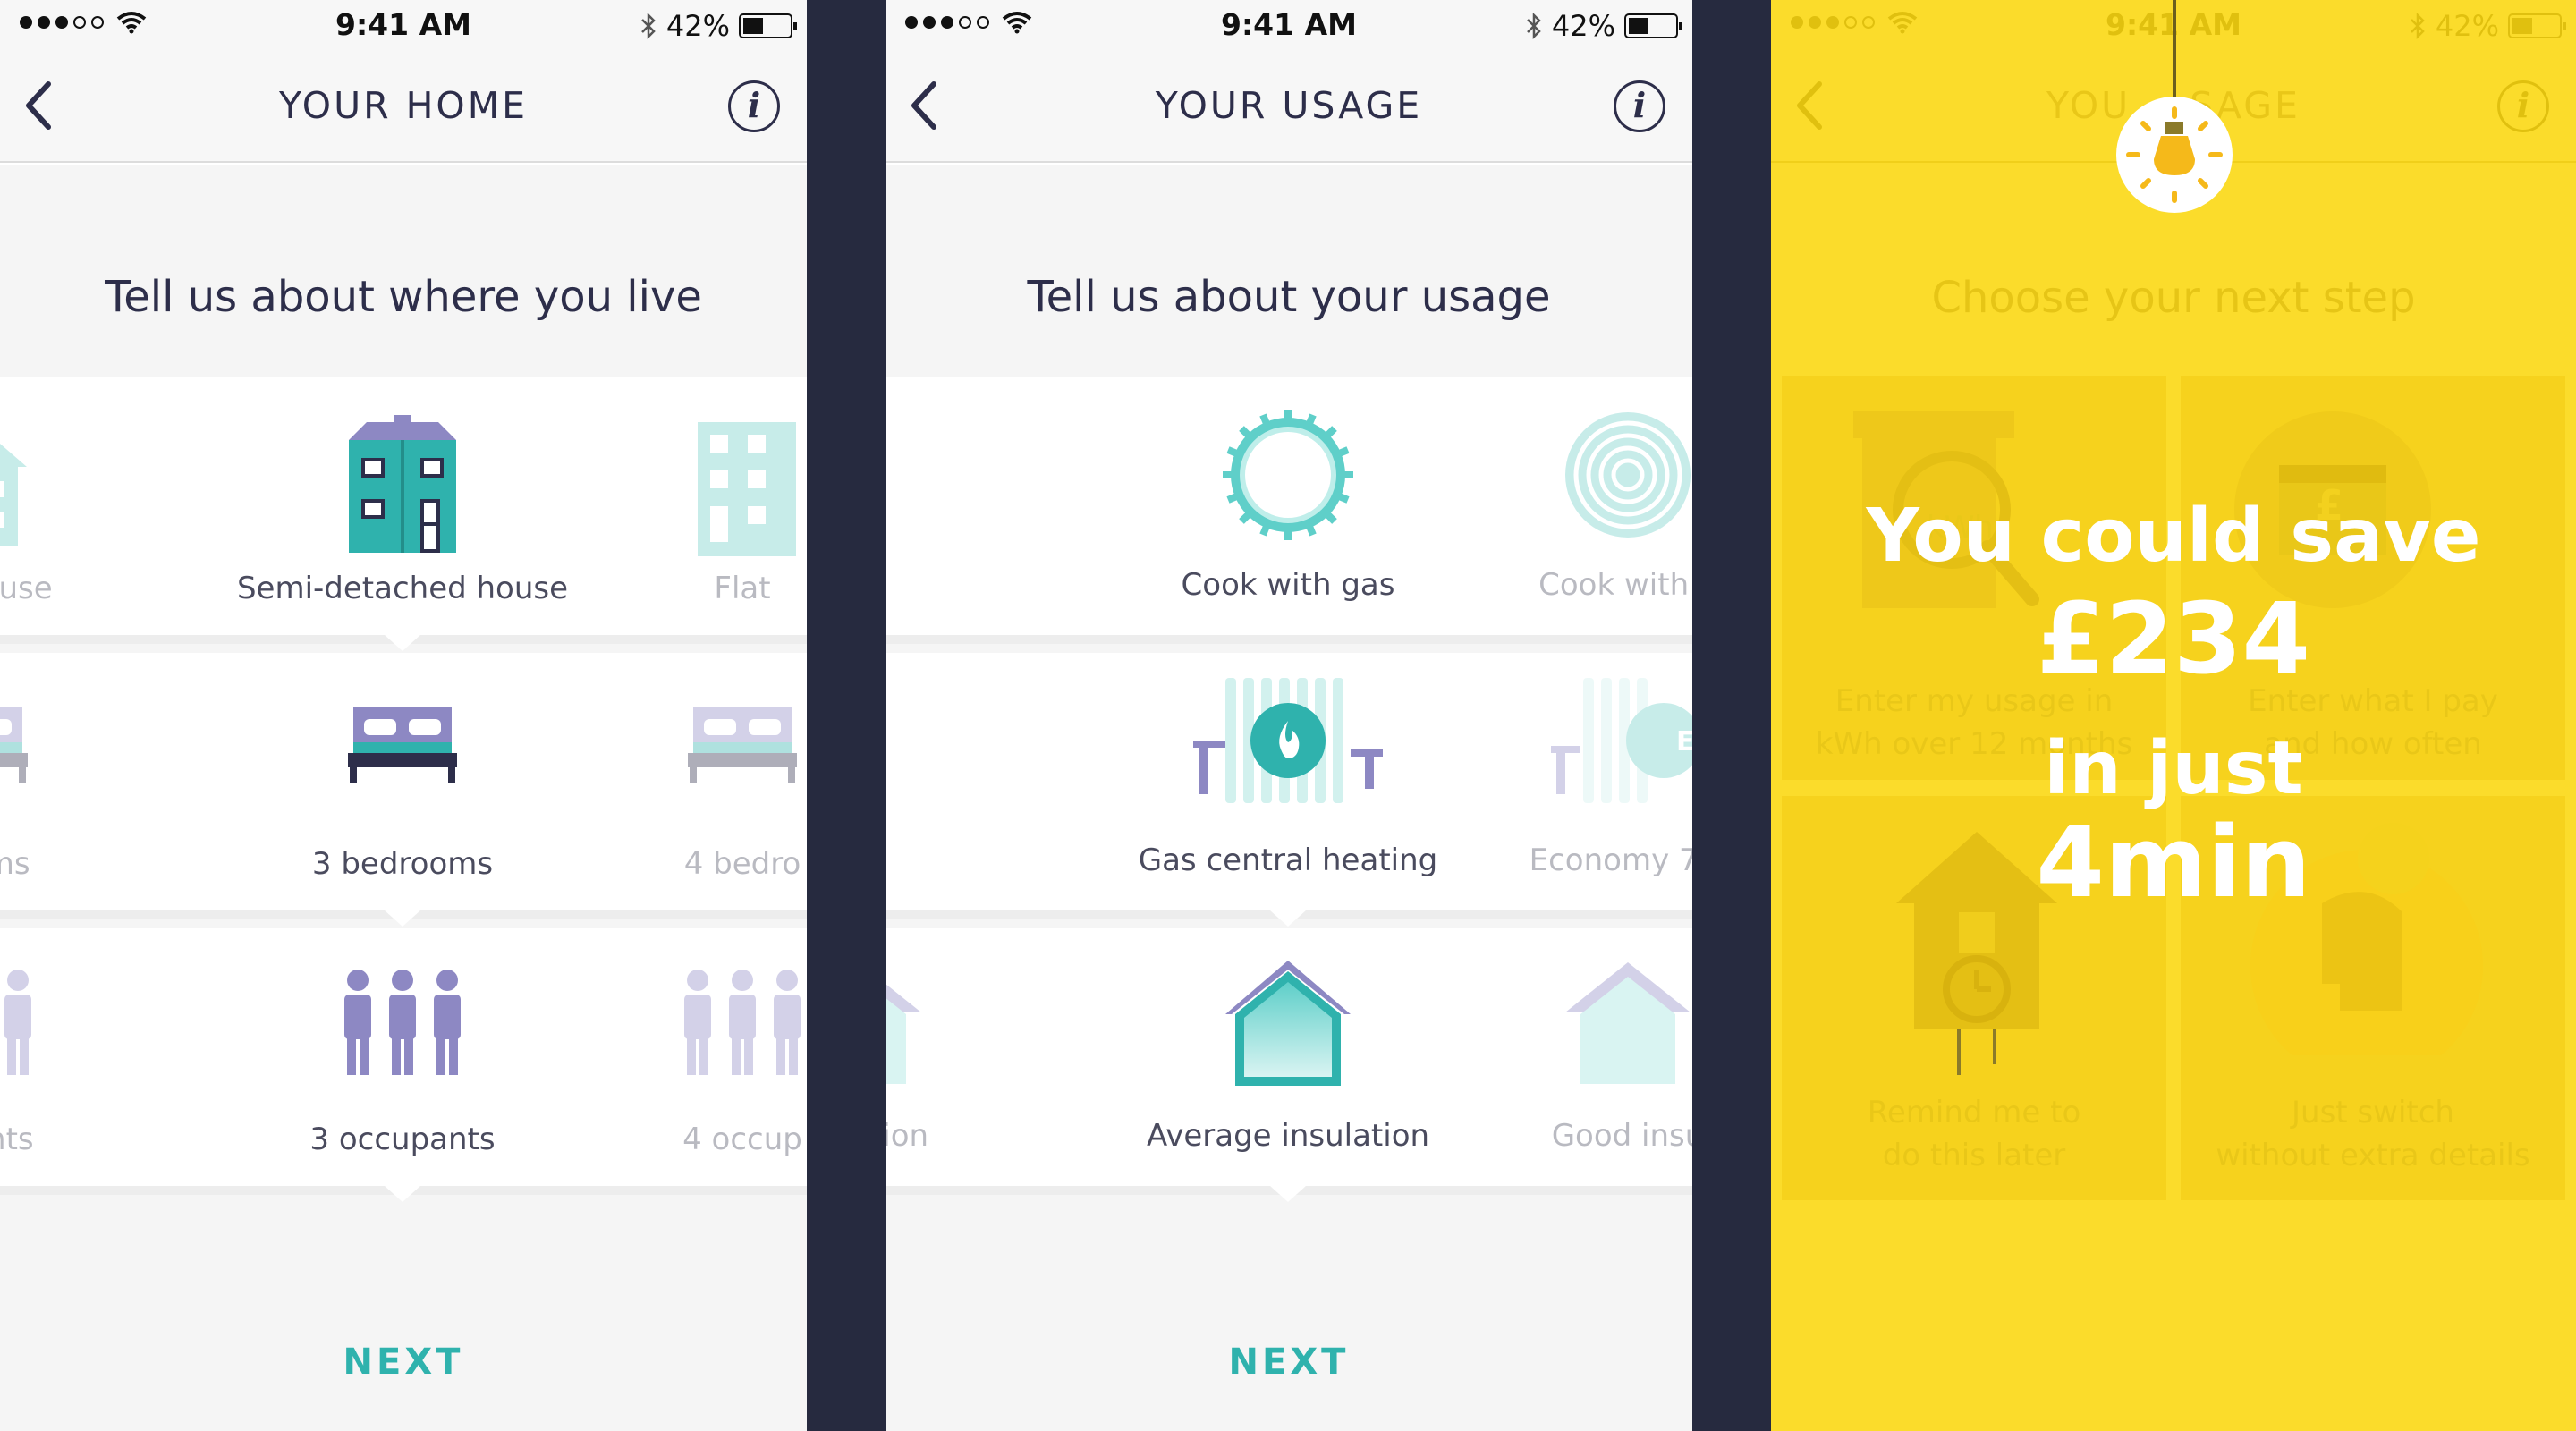  I want to click on section-heading: Tell us about where you live, so click(403, 297).